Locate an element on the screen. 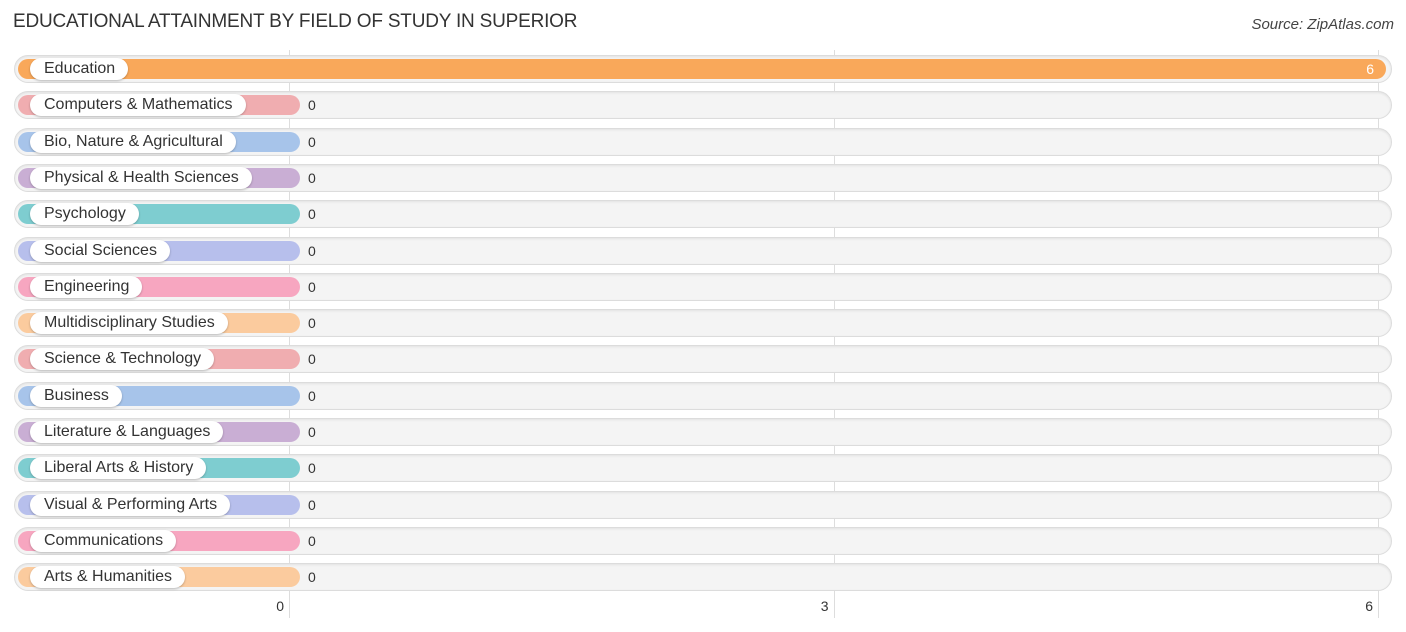 Image resolution: width=1406 pixels, height=632 pixels. category-label: Liberal Arts & History is located at coordinates (118, 468).